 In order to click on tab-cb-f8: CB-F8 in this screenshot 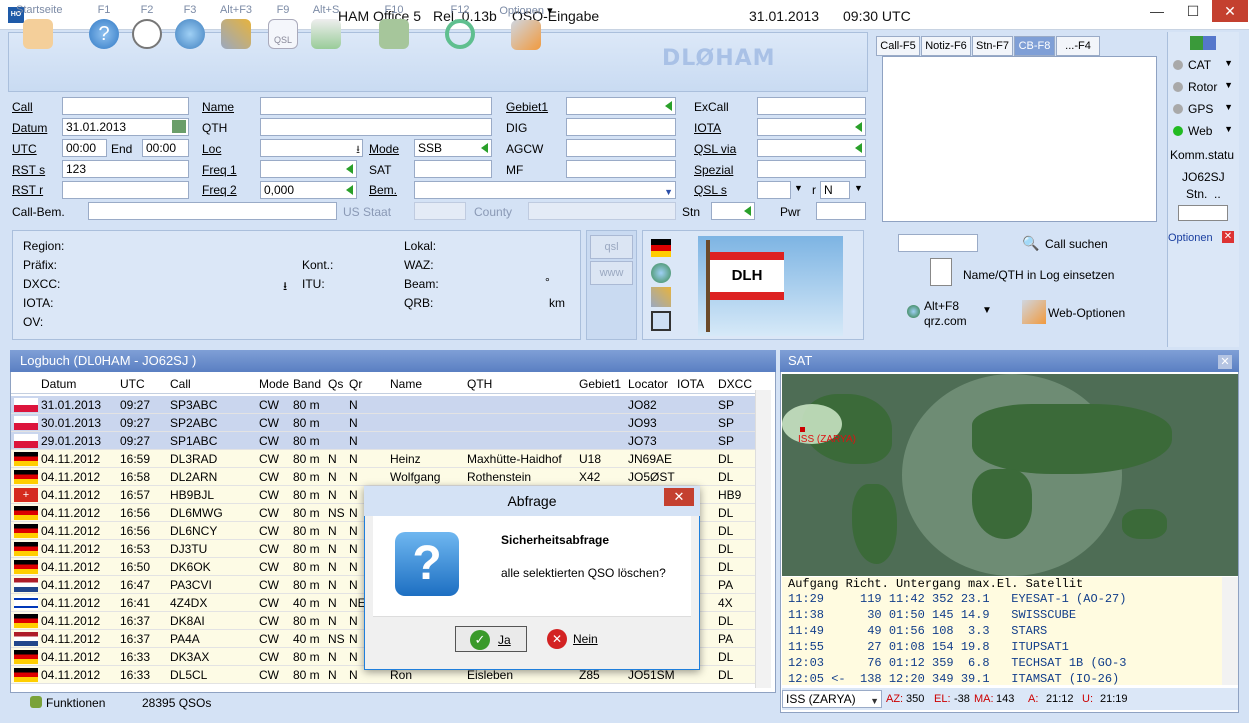, I will do `click(1034, 46)`.